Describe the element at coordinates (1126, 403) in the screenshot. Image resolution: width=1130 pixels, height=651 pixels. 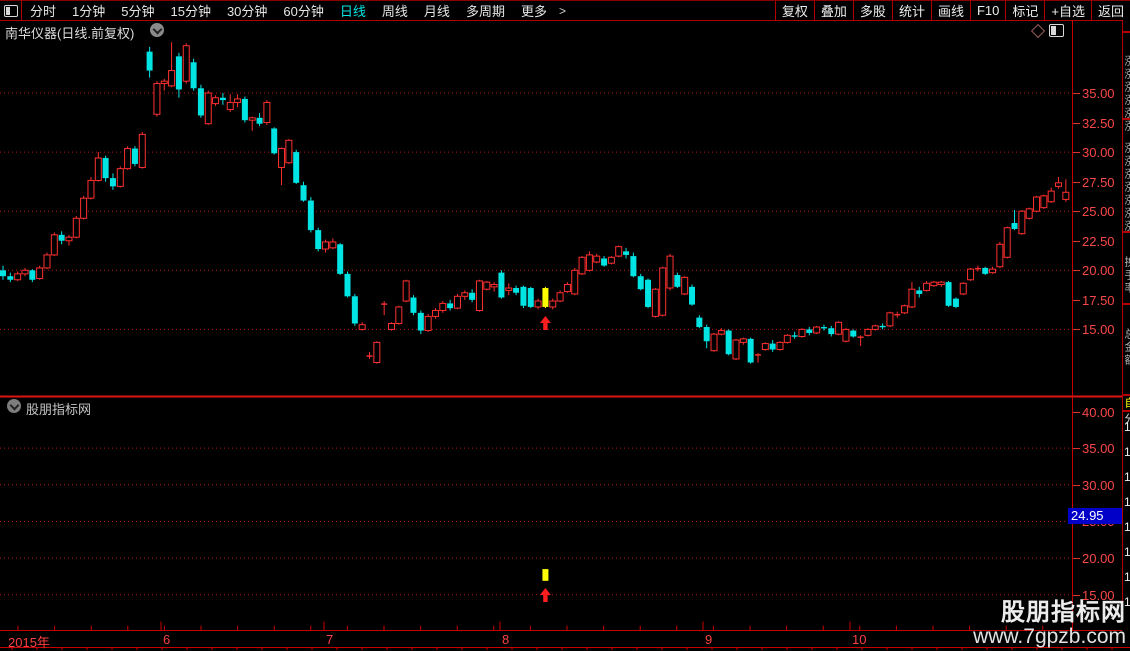
I see `side-panel-text: 自` at that location.